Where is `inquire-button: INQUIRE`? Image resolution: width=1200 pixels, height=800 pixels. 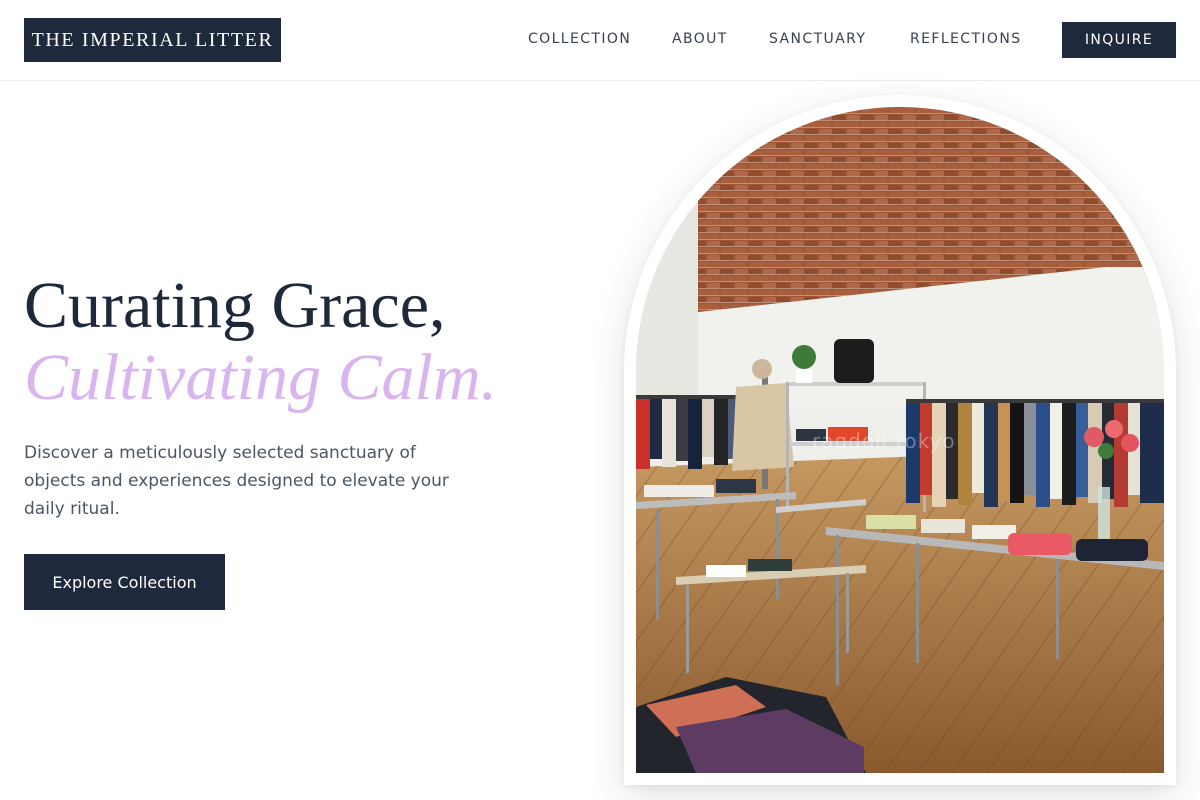
inquire-button: INQUIRE is located at coordinates (1119, 40).